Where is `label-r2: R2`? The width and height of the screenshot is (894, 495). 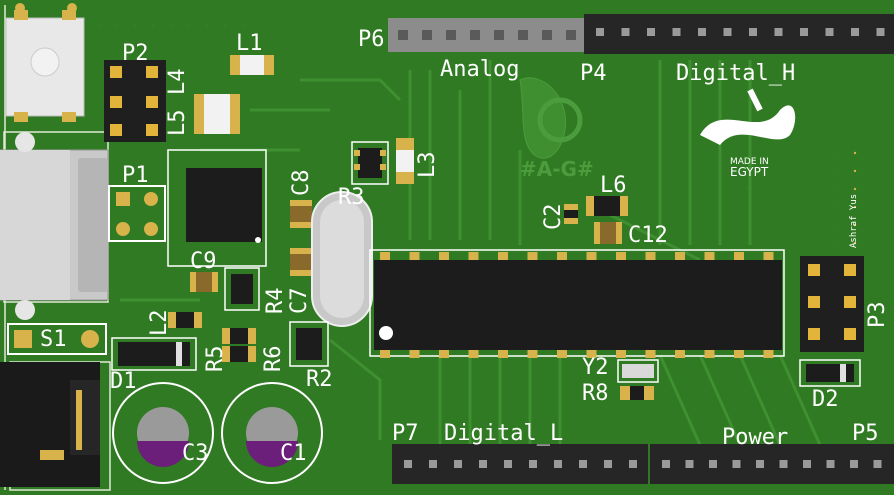
label-r2: R2 is located at coordinates (319, 379).